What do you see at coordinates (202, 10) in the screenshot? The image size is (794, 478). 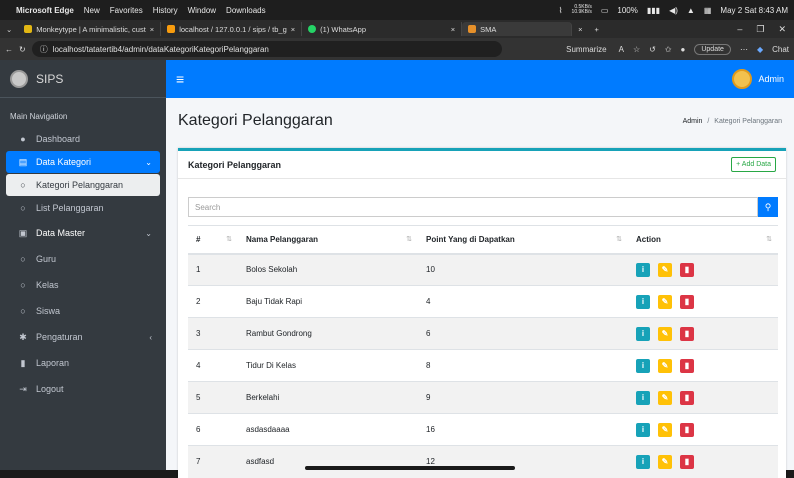 I see `menu-window: Window` at bounding box center [202, 10].